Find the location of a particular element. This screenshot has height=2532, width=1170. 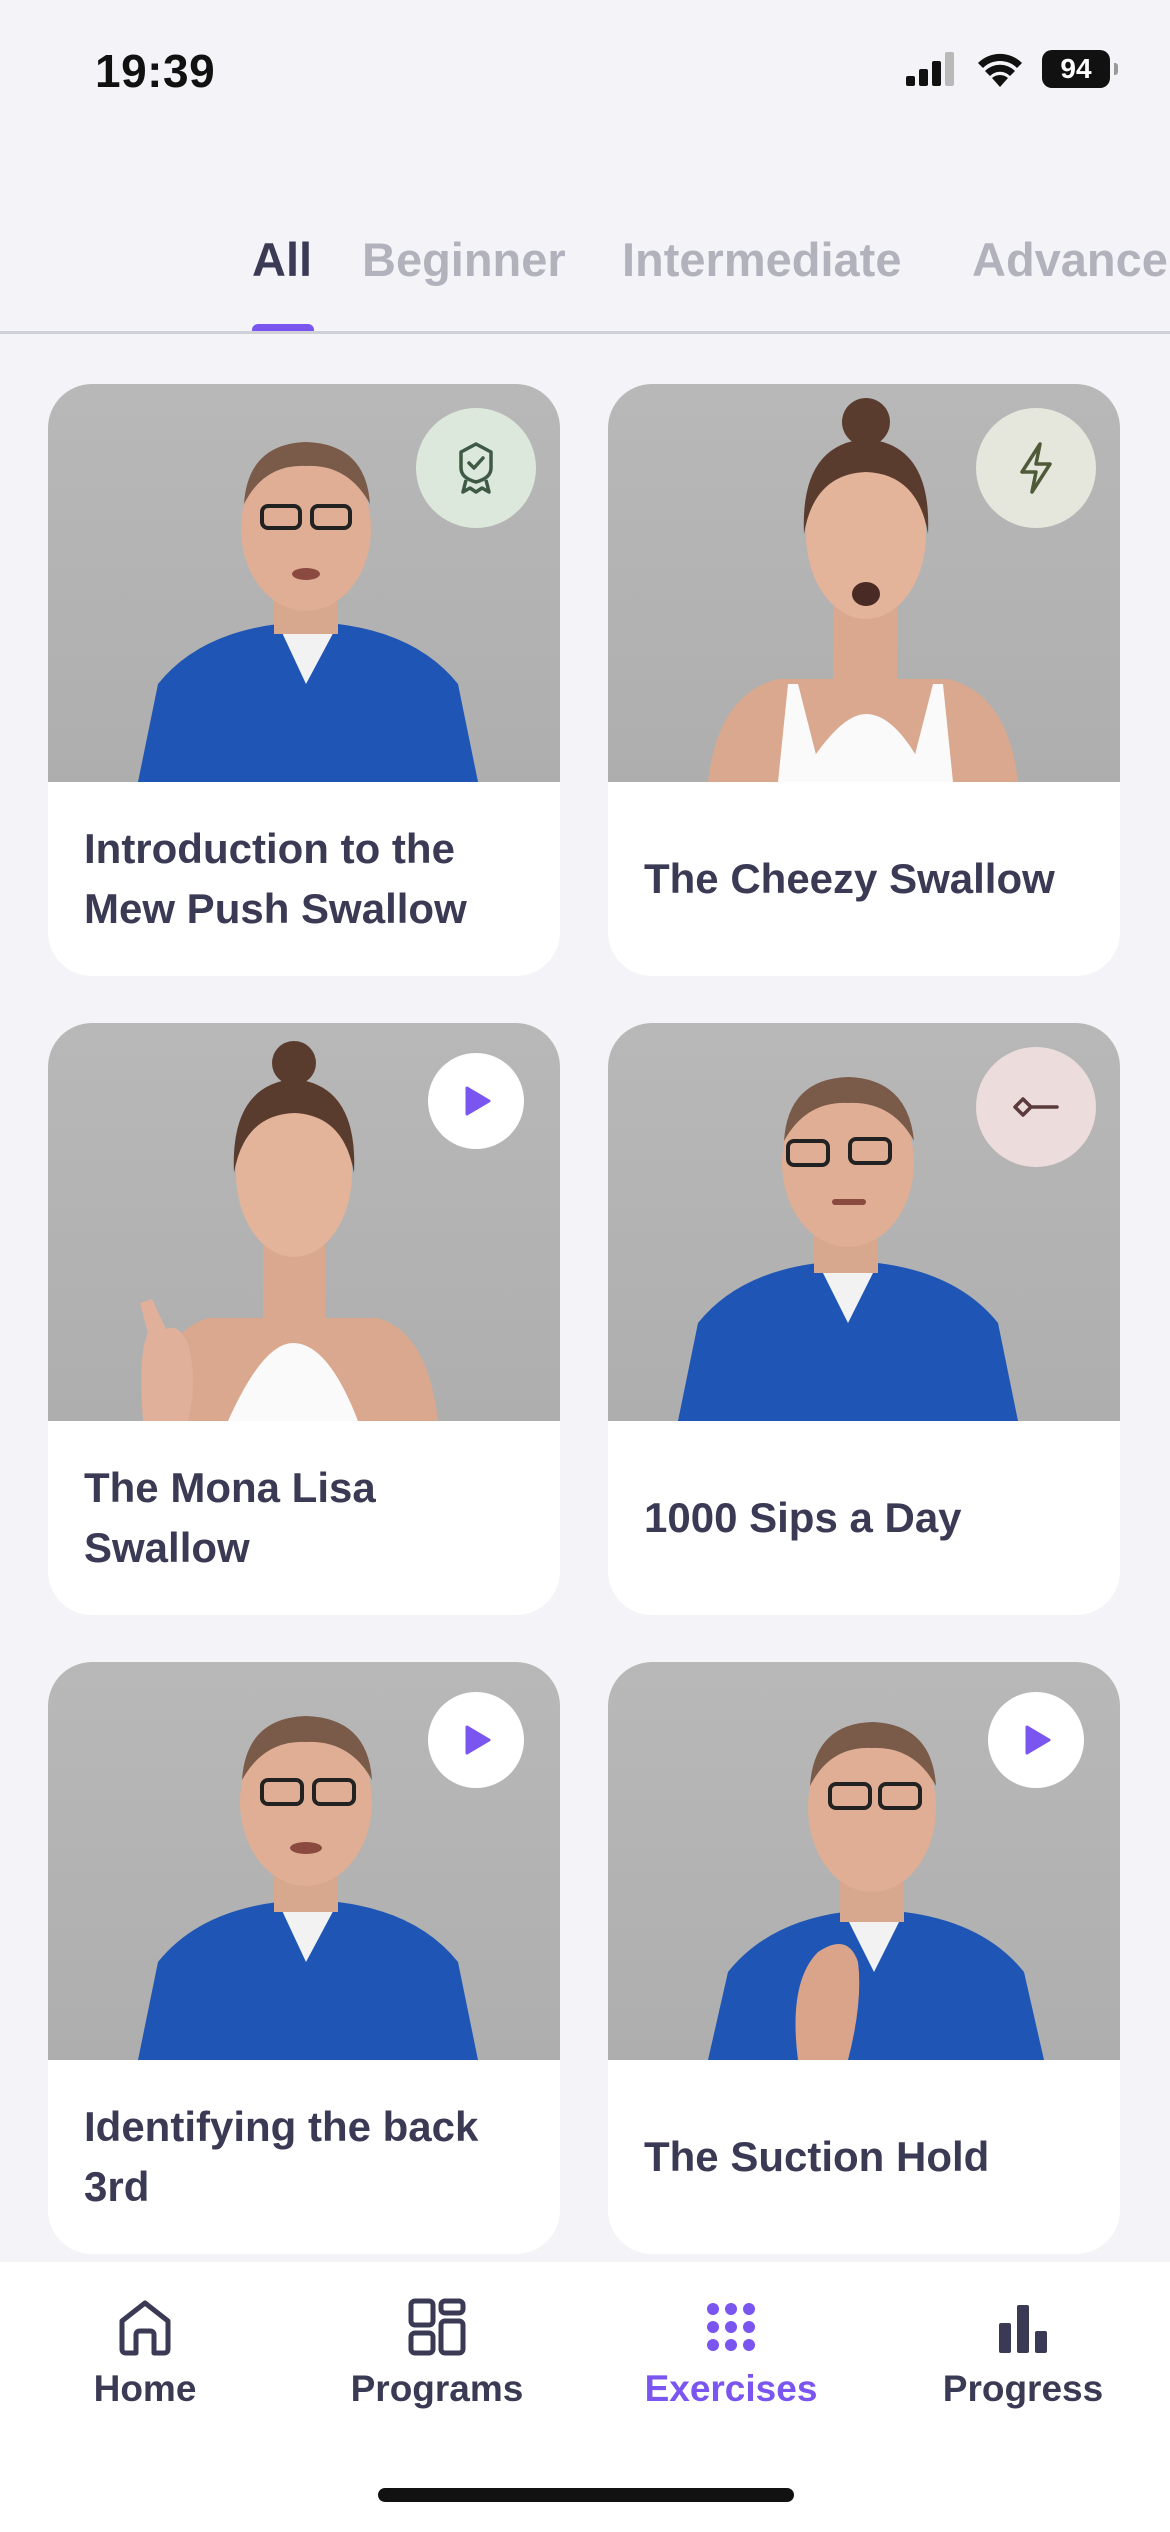

wifi-icon is located at coordinates (1000, 70).